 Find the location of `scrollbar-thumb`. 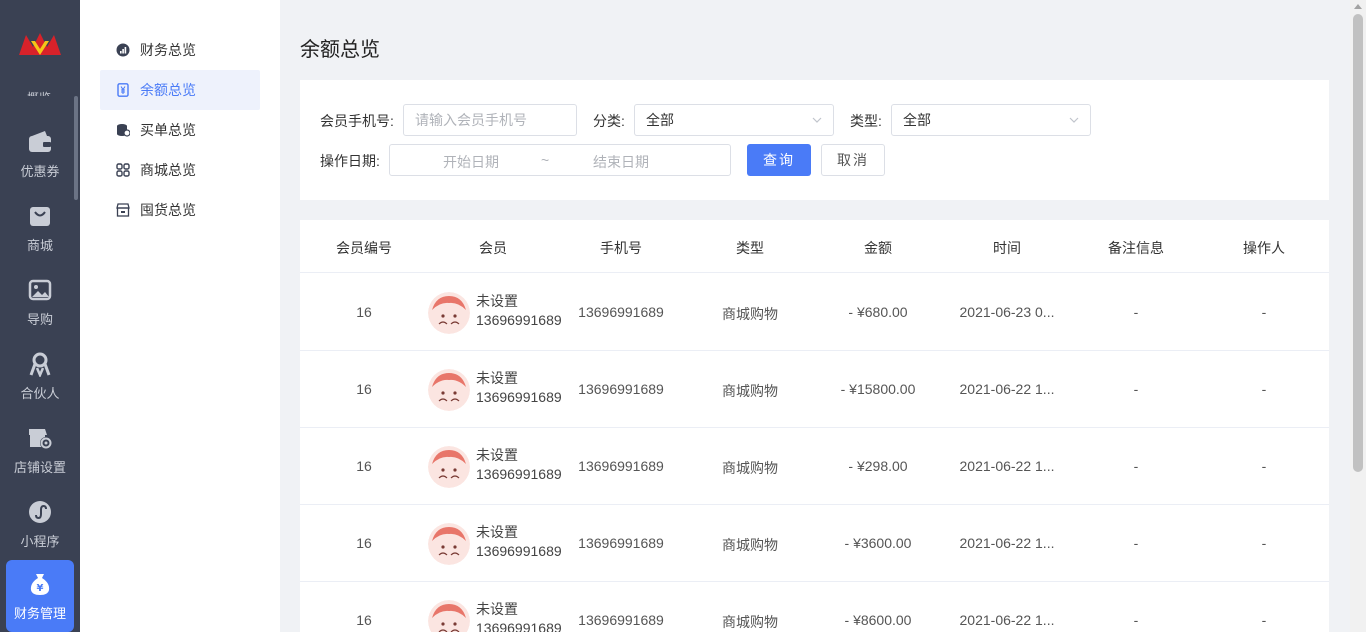

scrollbar-thumb is located at coordinates (1358, 243).